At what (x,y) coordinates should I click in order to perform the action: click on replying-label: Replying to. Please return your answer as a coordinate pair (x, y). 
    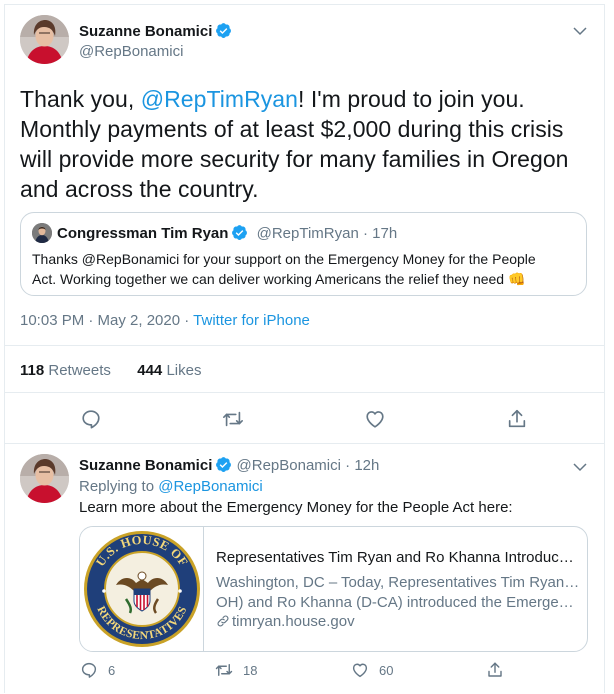
    Looking at the image, I should click on (119, 486).